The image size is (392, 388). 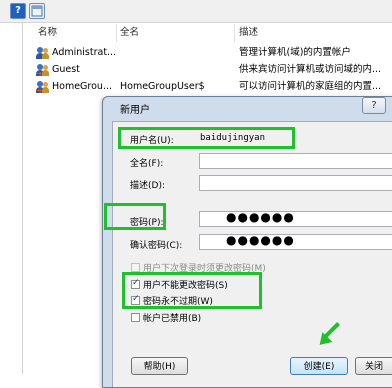 What do you see at coordinates (260, 217) in the screenshot?
I see `password-input: ●●●●●●` at bounding box center [260, 217].